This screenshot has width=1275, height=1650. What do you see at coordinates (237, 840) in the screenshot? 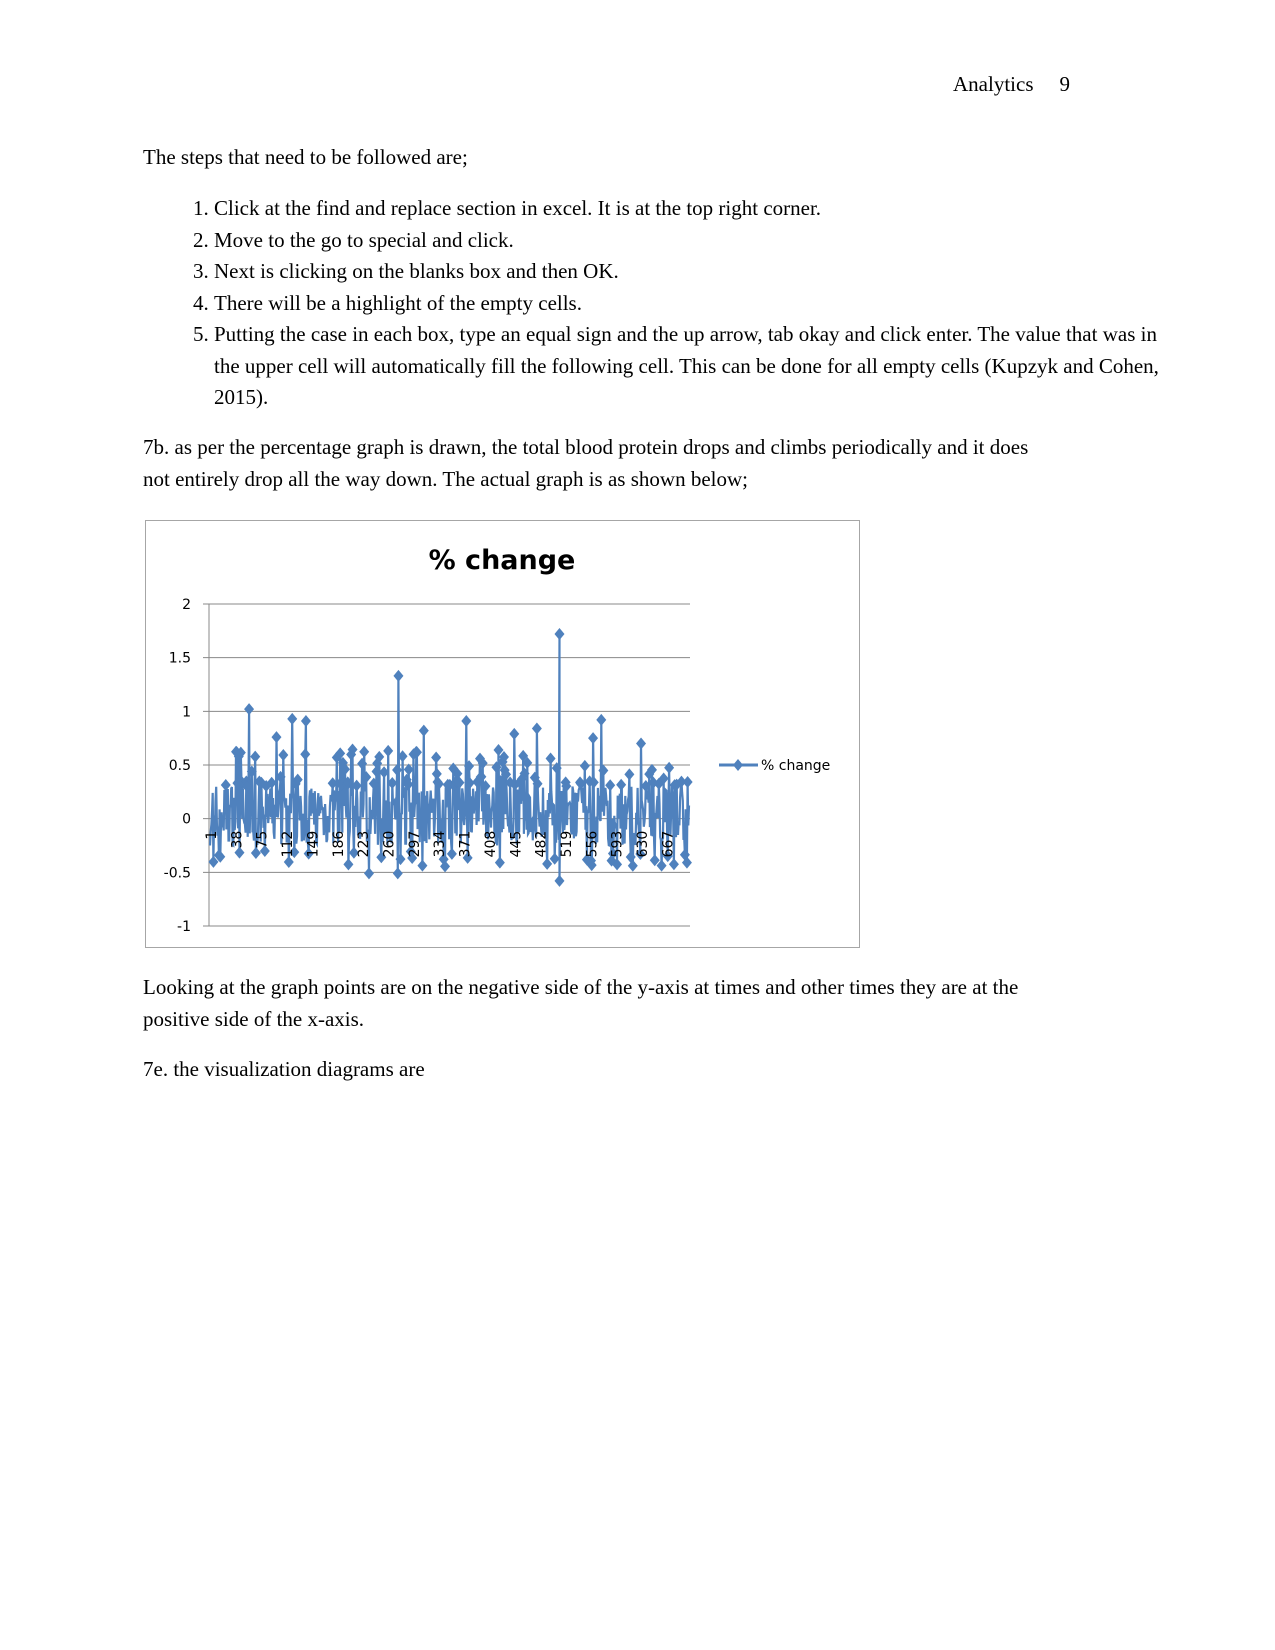
I see `x-tick-label: 38` at bounding box center [237, 840].